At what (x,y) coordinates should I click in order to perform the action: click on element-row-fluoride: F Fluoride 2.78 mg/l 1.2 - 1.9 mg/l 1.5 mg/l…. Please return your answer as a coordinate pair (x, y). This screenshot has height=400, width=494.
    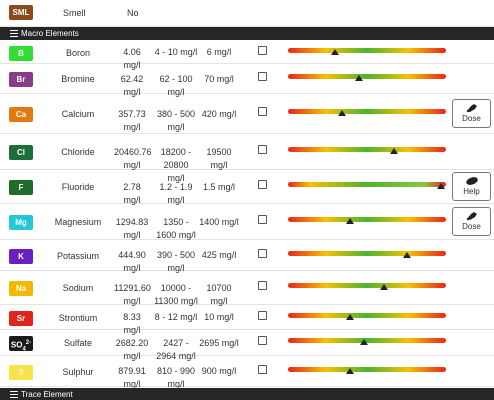
    Looking at the image, I should click on (247, 187).